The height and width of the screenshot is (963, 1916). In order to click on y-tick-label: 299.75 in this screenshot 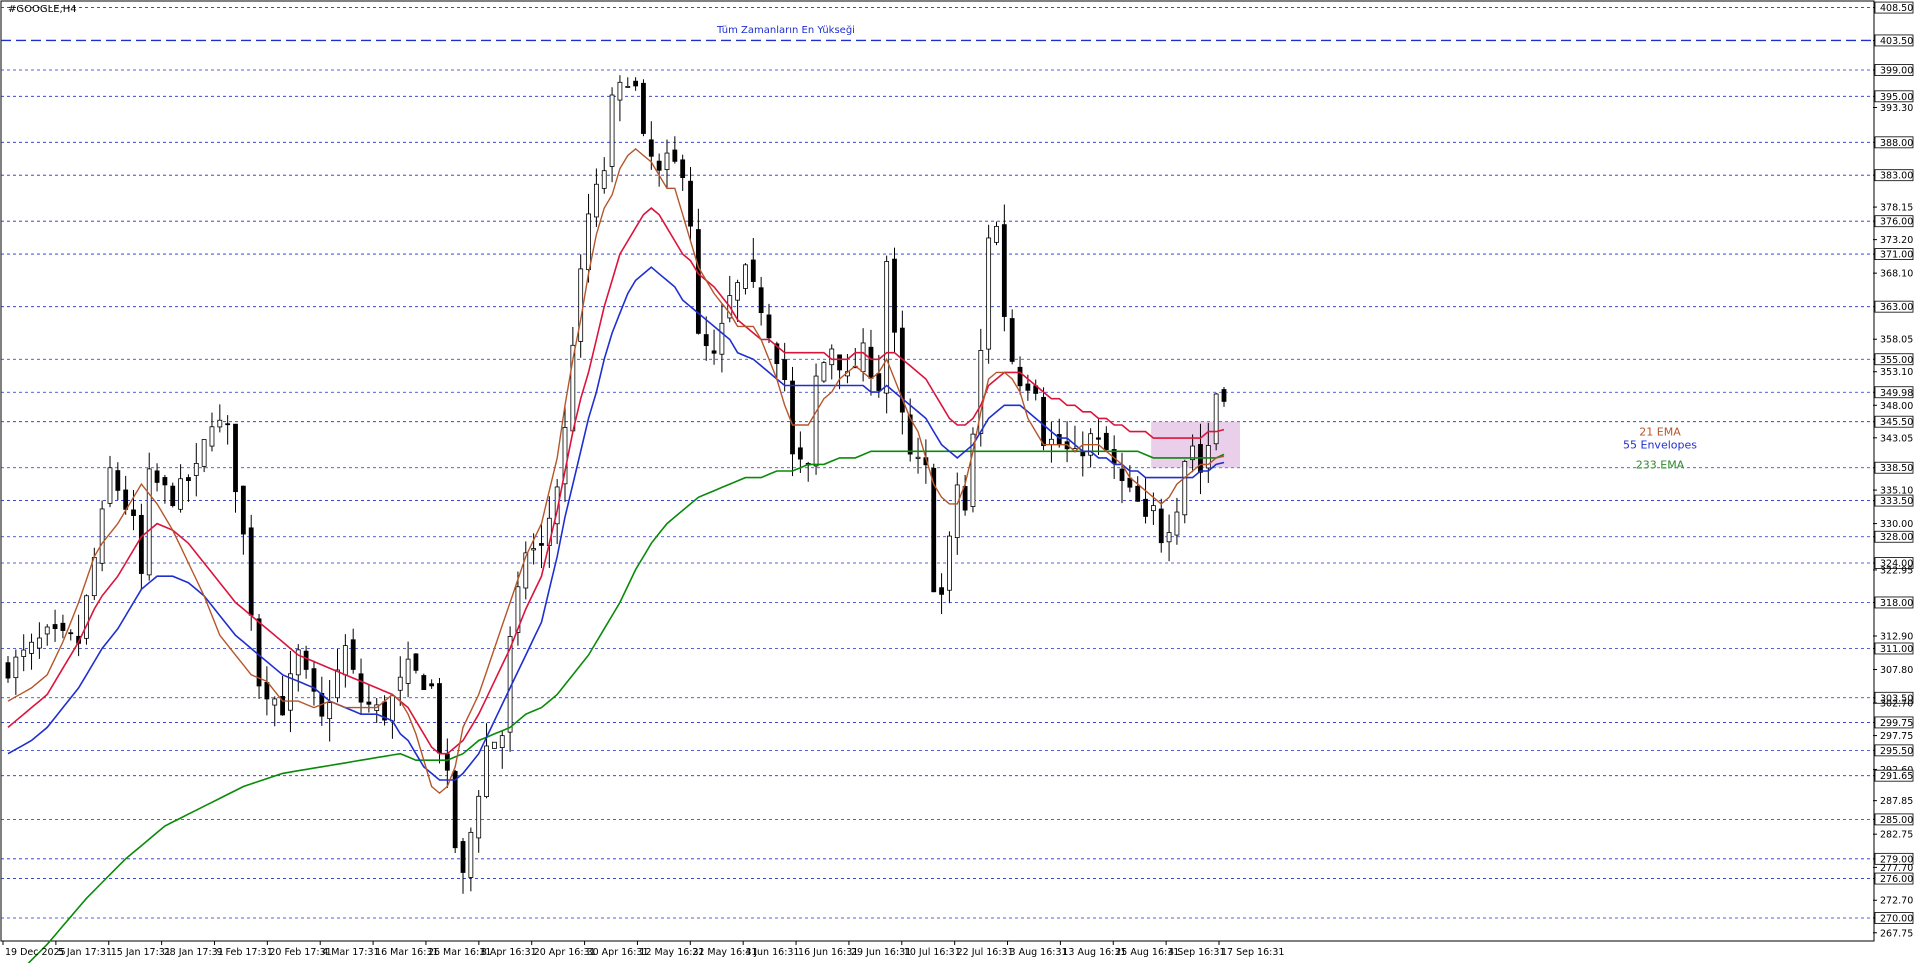, I will do `click(1896, 723)`.